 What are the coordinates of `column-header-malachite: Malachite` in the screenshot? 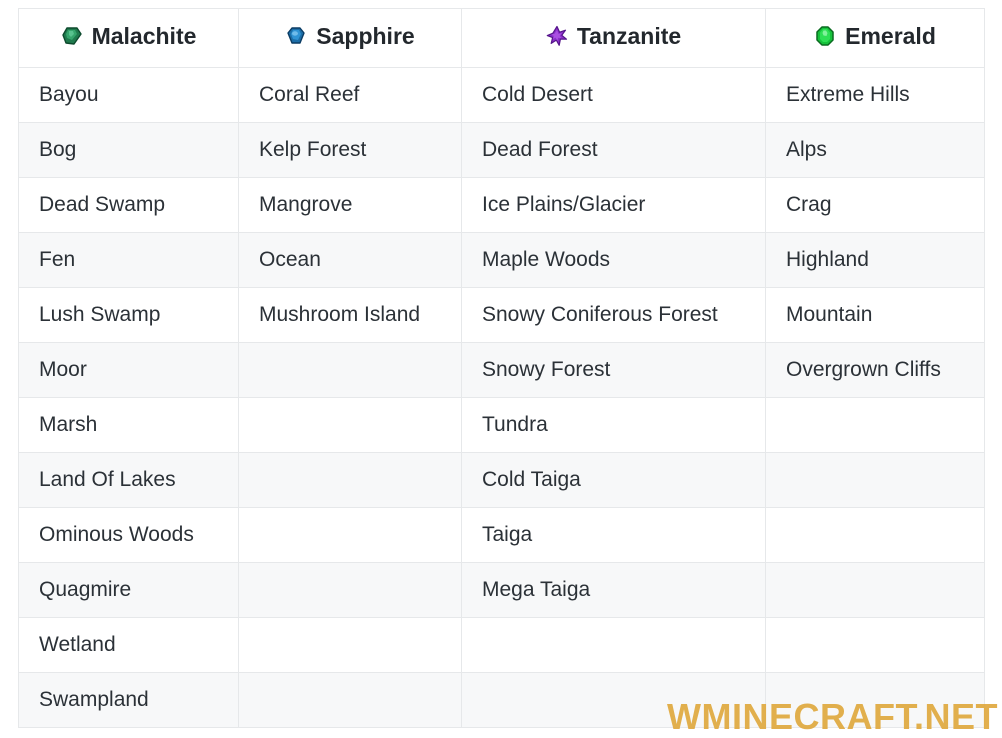 It's located at (128, 38).